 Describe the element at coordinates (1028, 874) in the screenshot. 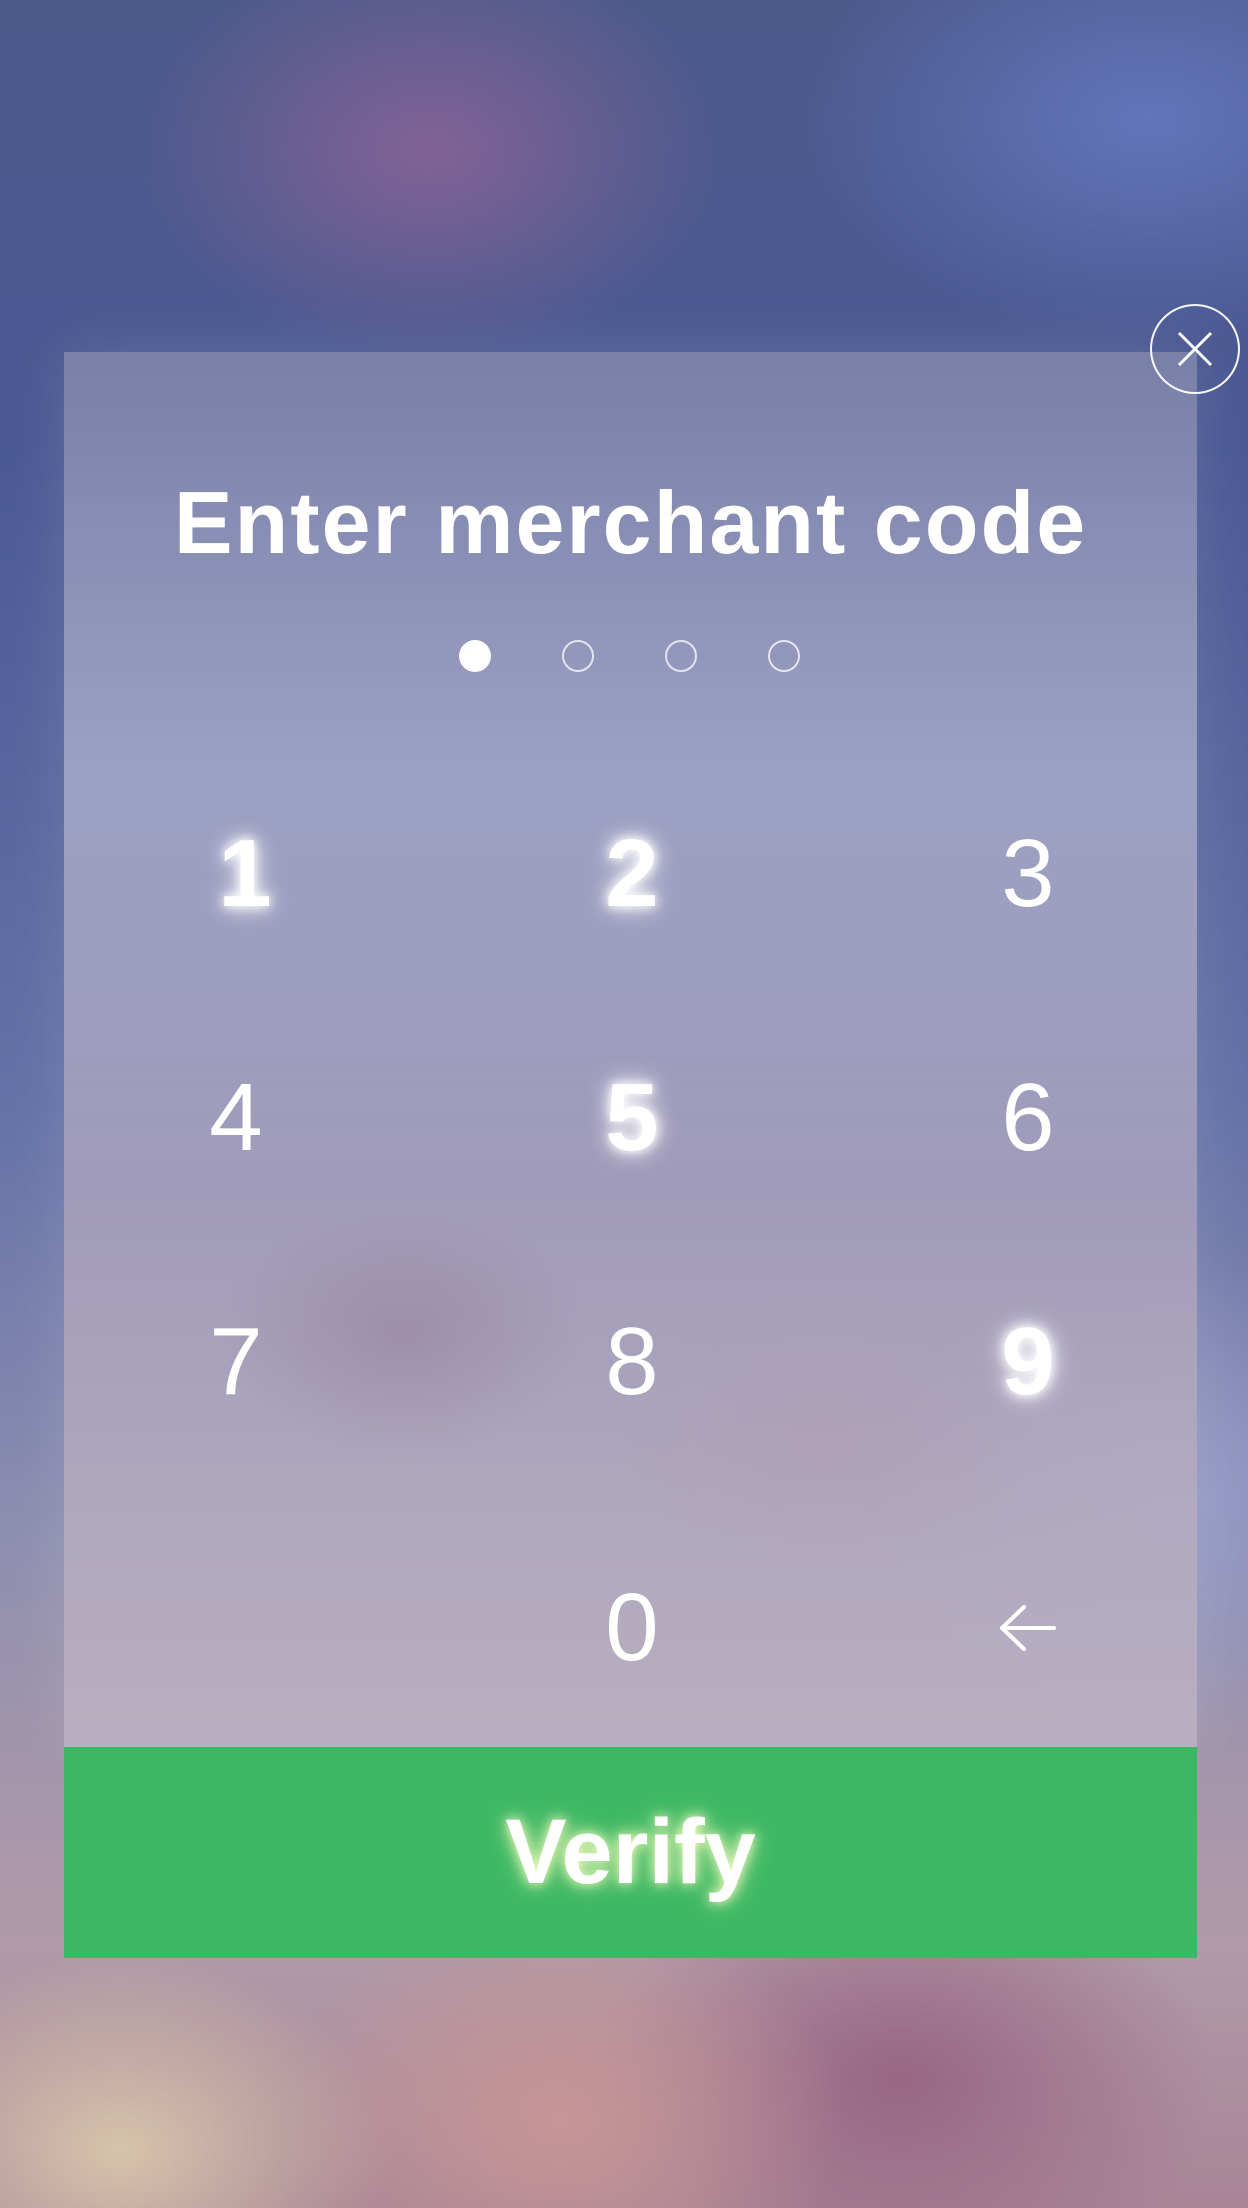

I see `keypad-key-3: 3` at that location.